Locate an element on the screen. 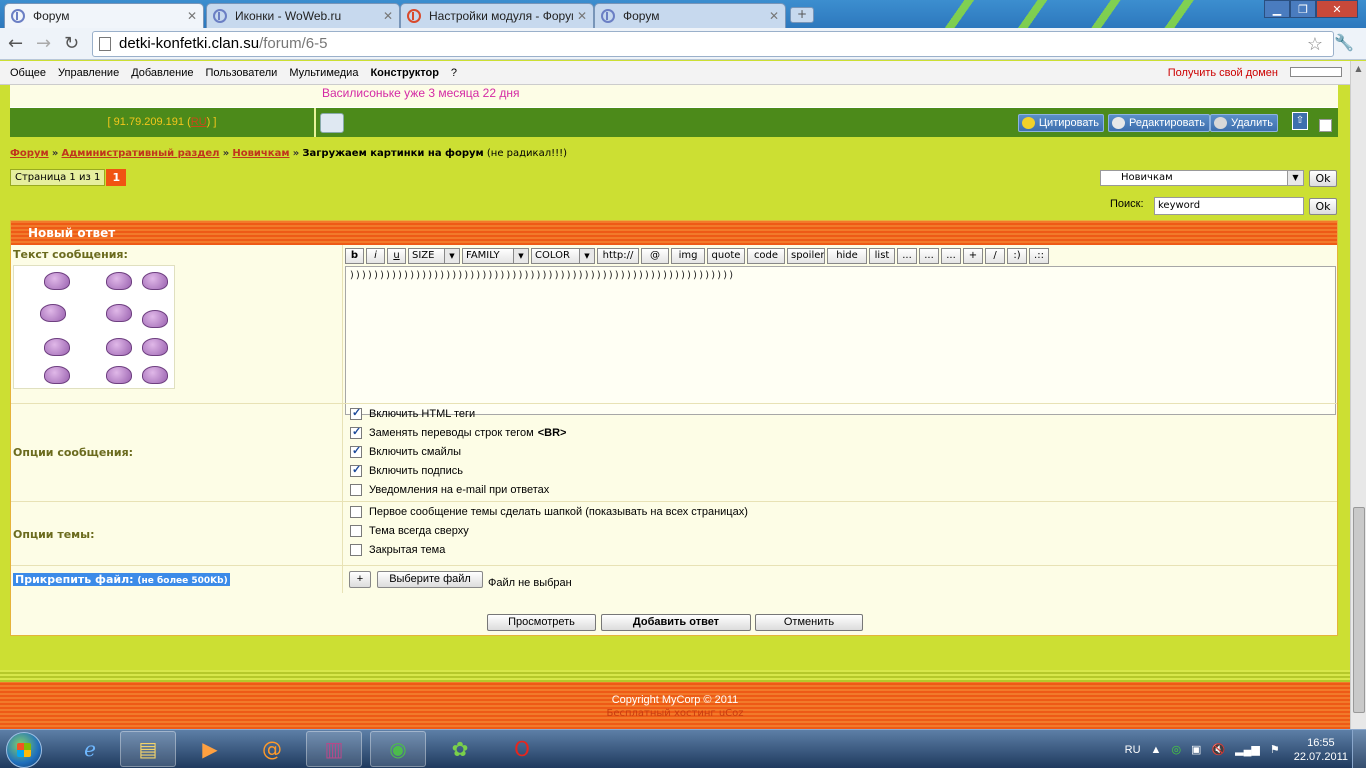  admin-menu-constructor: Конструктор is located at coordinates (404, 73).